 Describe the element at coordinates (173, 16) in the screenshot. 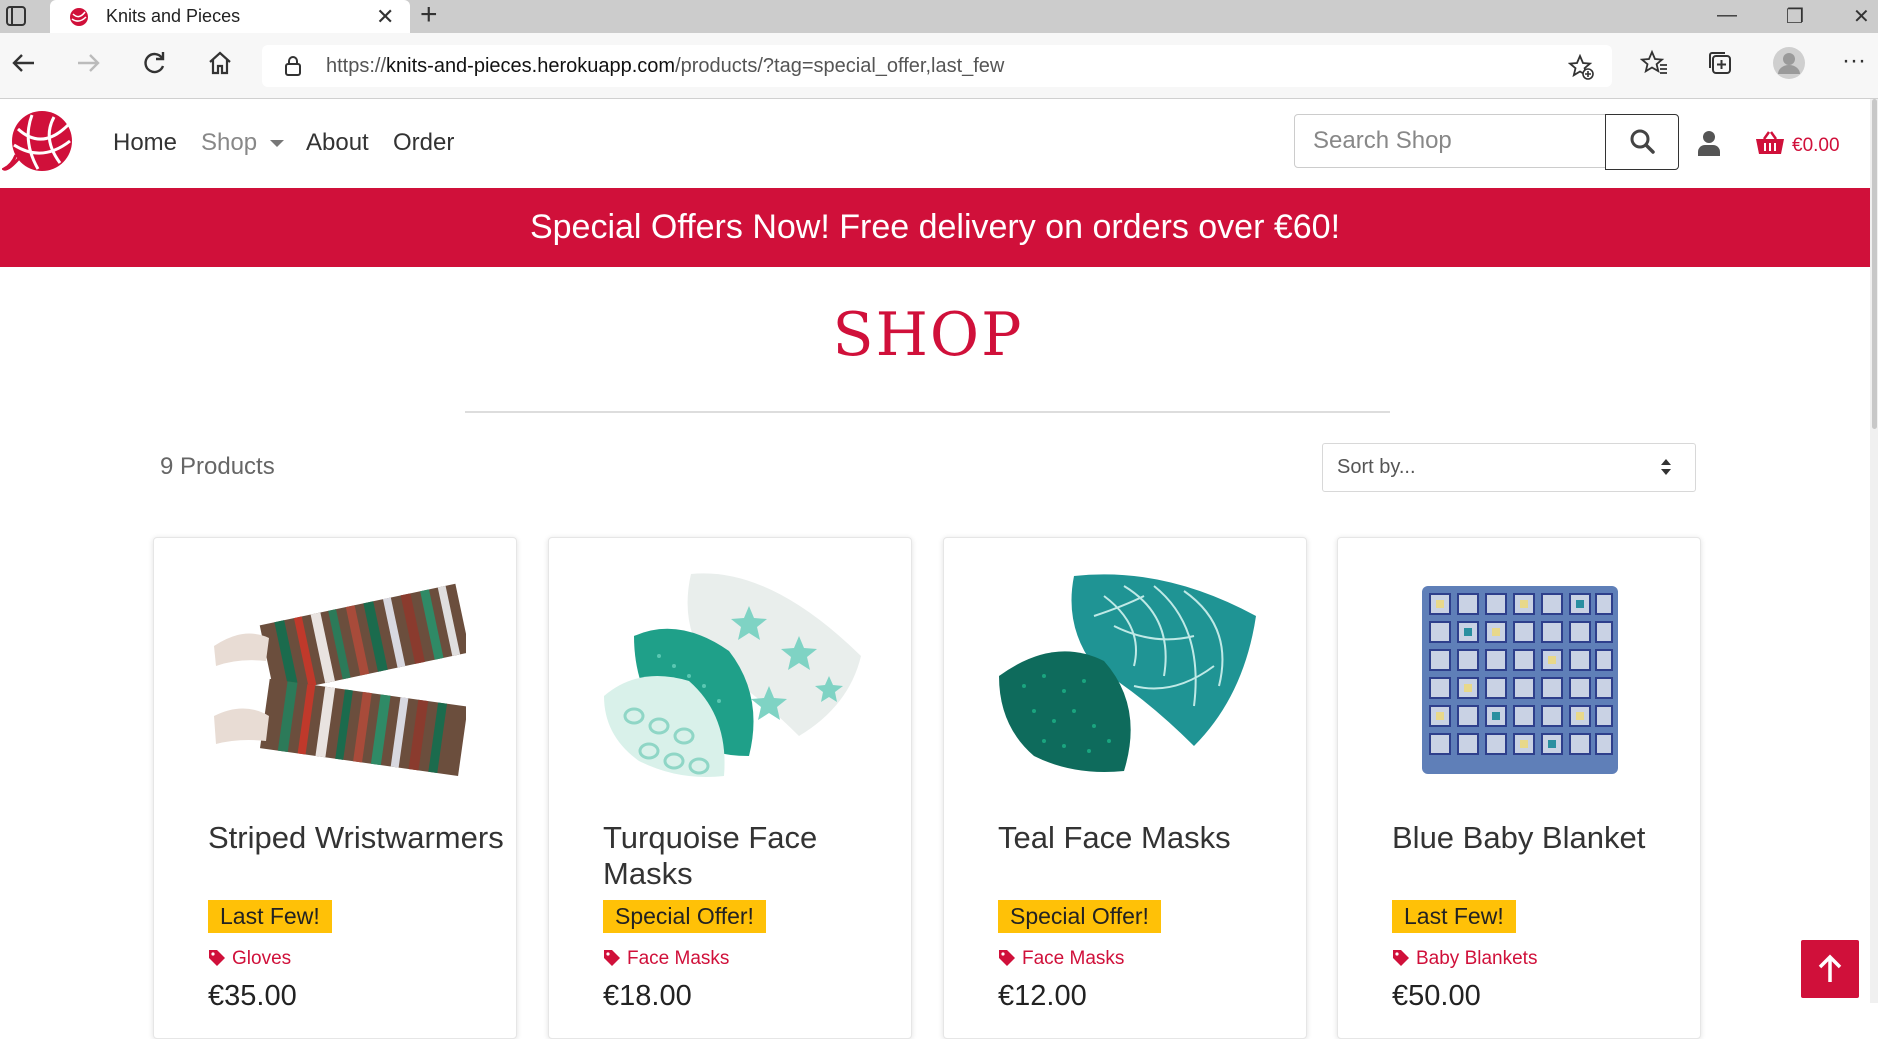

I see `tab-title: Knits and Pieces` at that location.